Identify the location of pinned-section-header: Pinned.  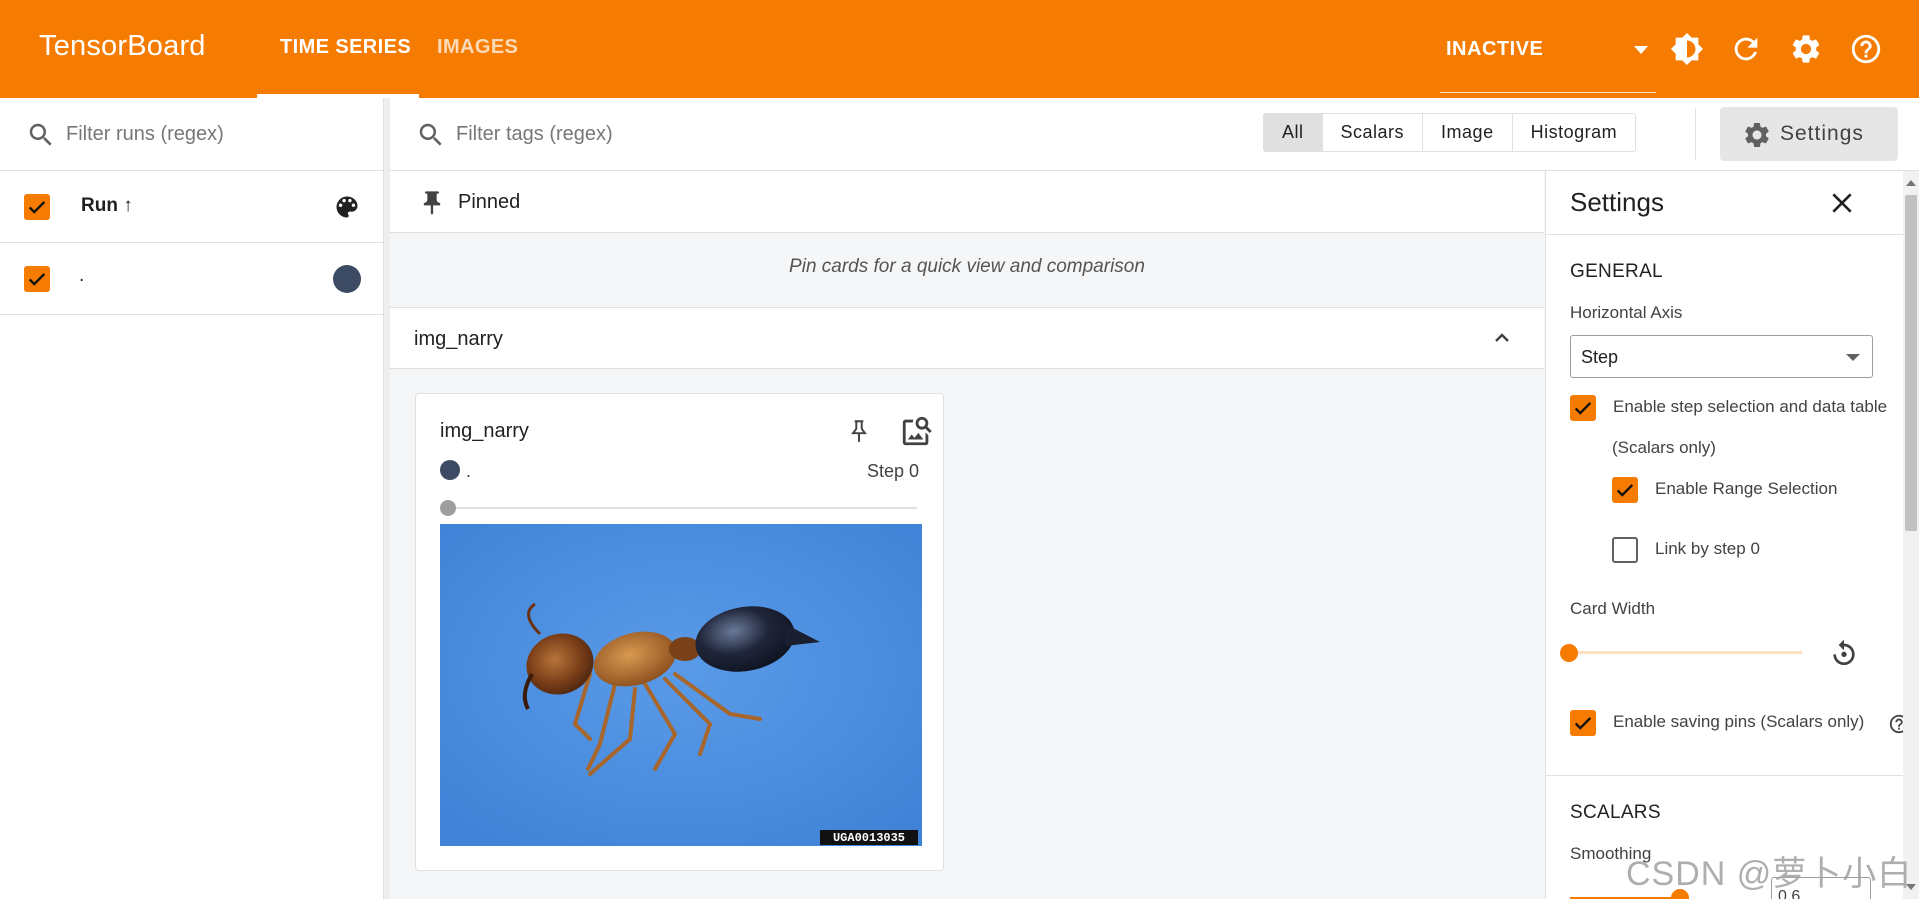
(967, 202).